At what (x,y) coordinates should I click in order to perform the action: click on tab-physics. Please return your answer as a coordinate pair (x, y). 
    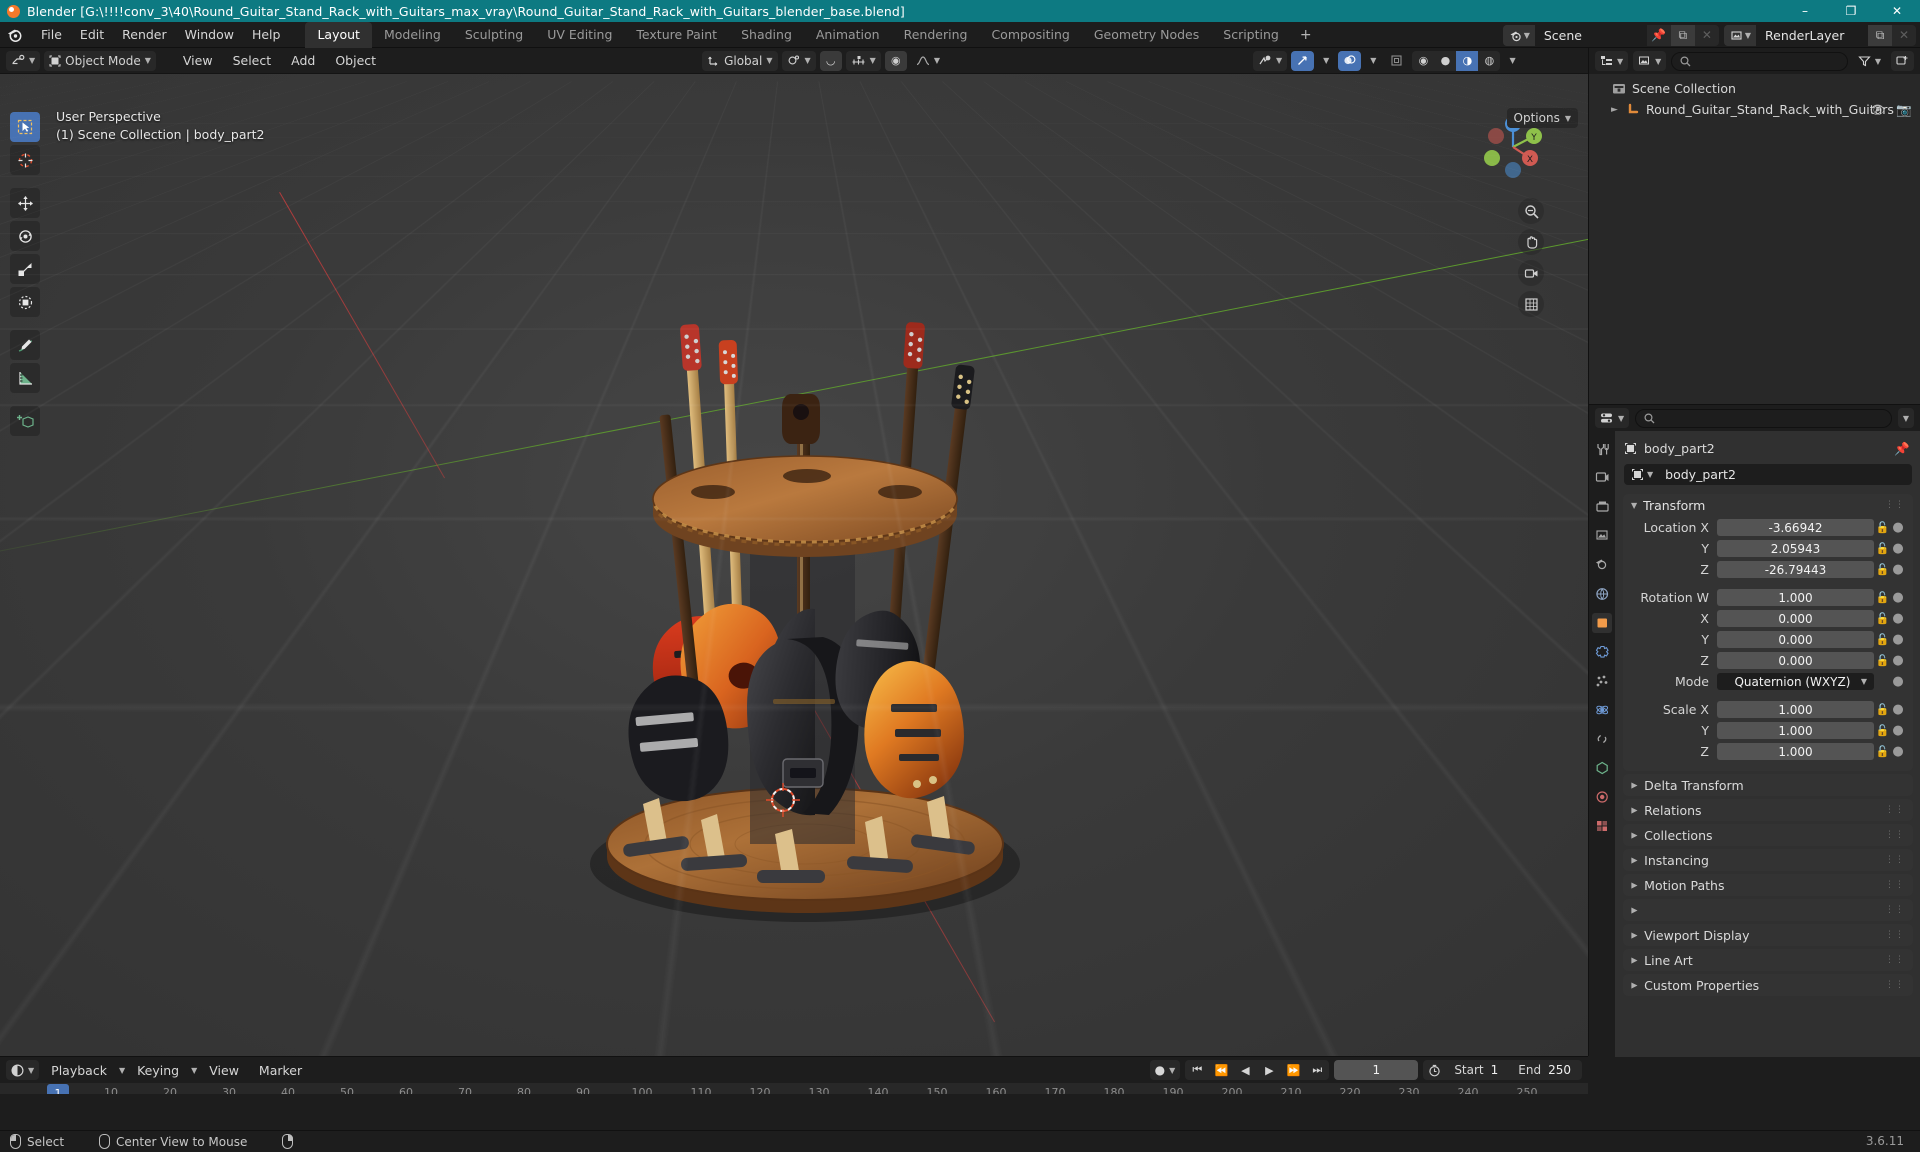
    Looking at the image, I should click on (1602, 710).